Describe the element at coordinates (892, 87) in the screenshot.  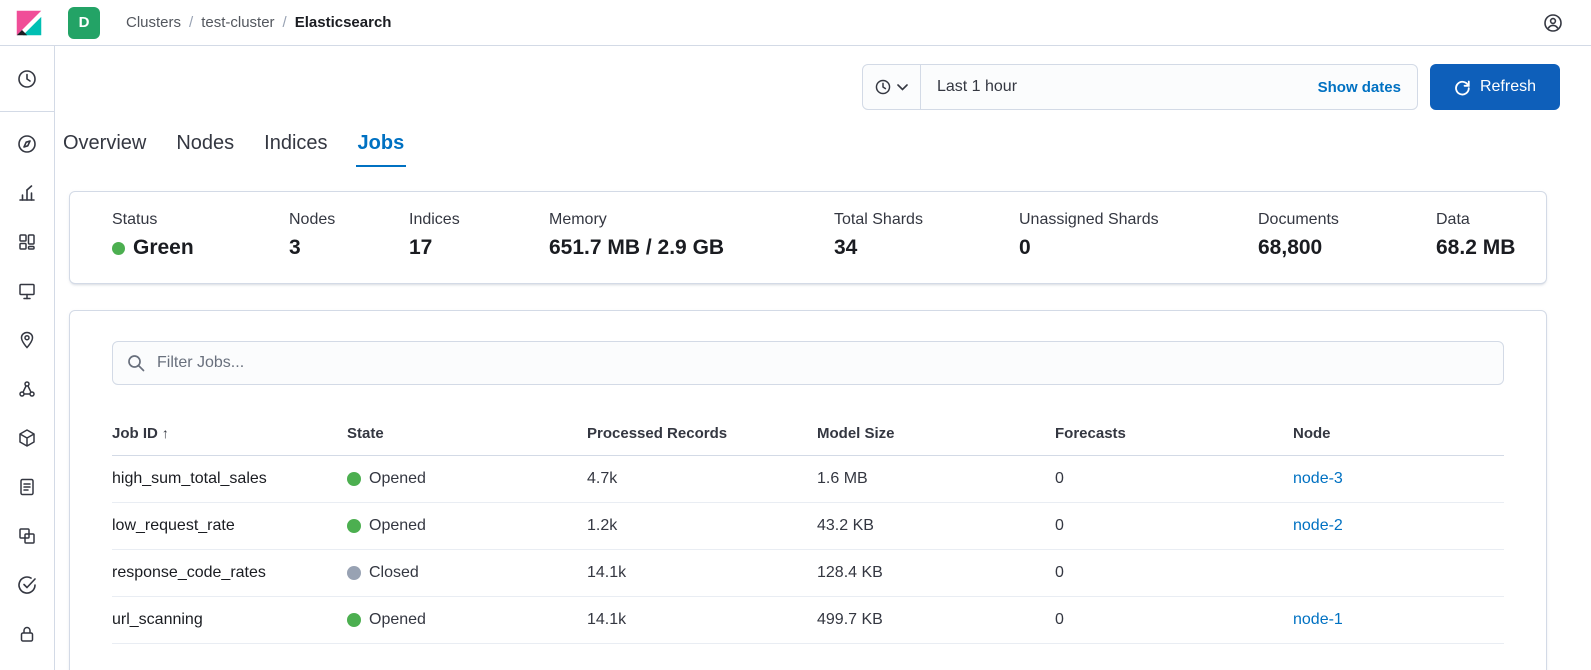
I see `quick-select-menu-button` at that location.